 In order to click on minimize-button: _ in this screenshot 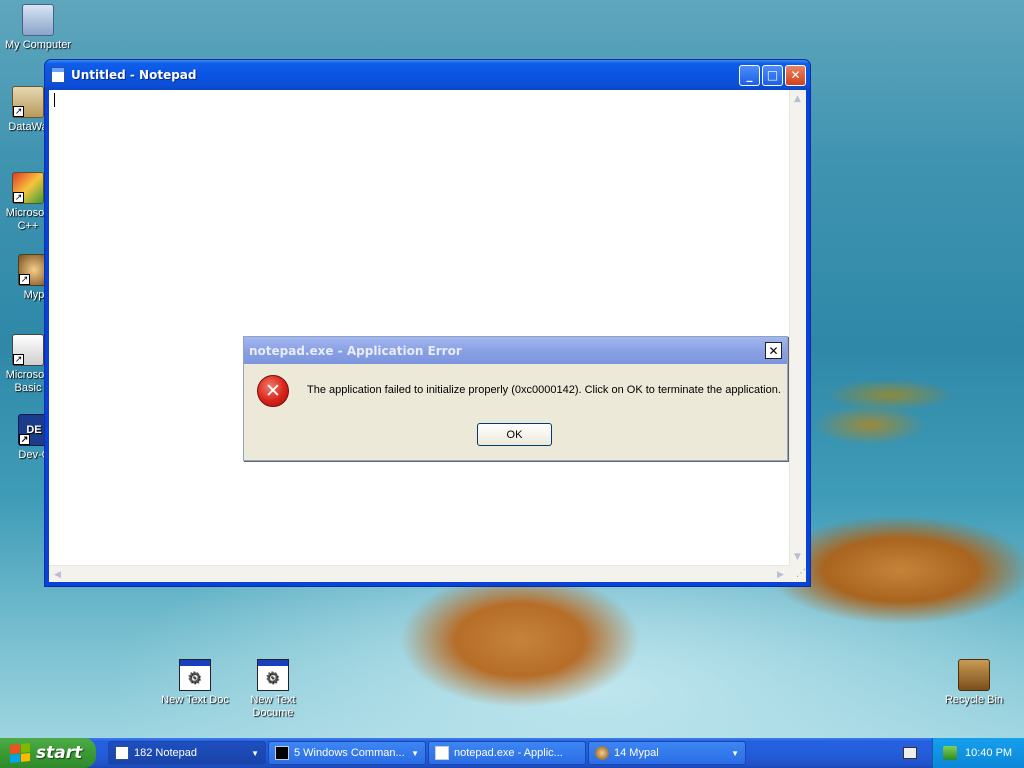, I will do `click(749, 75)`.